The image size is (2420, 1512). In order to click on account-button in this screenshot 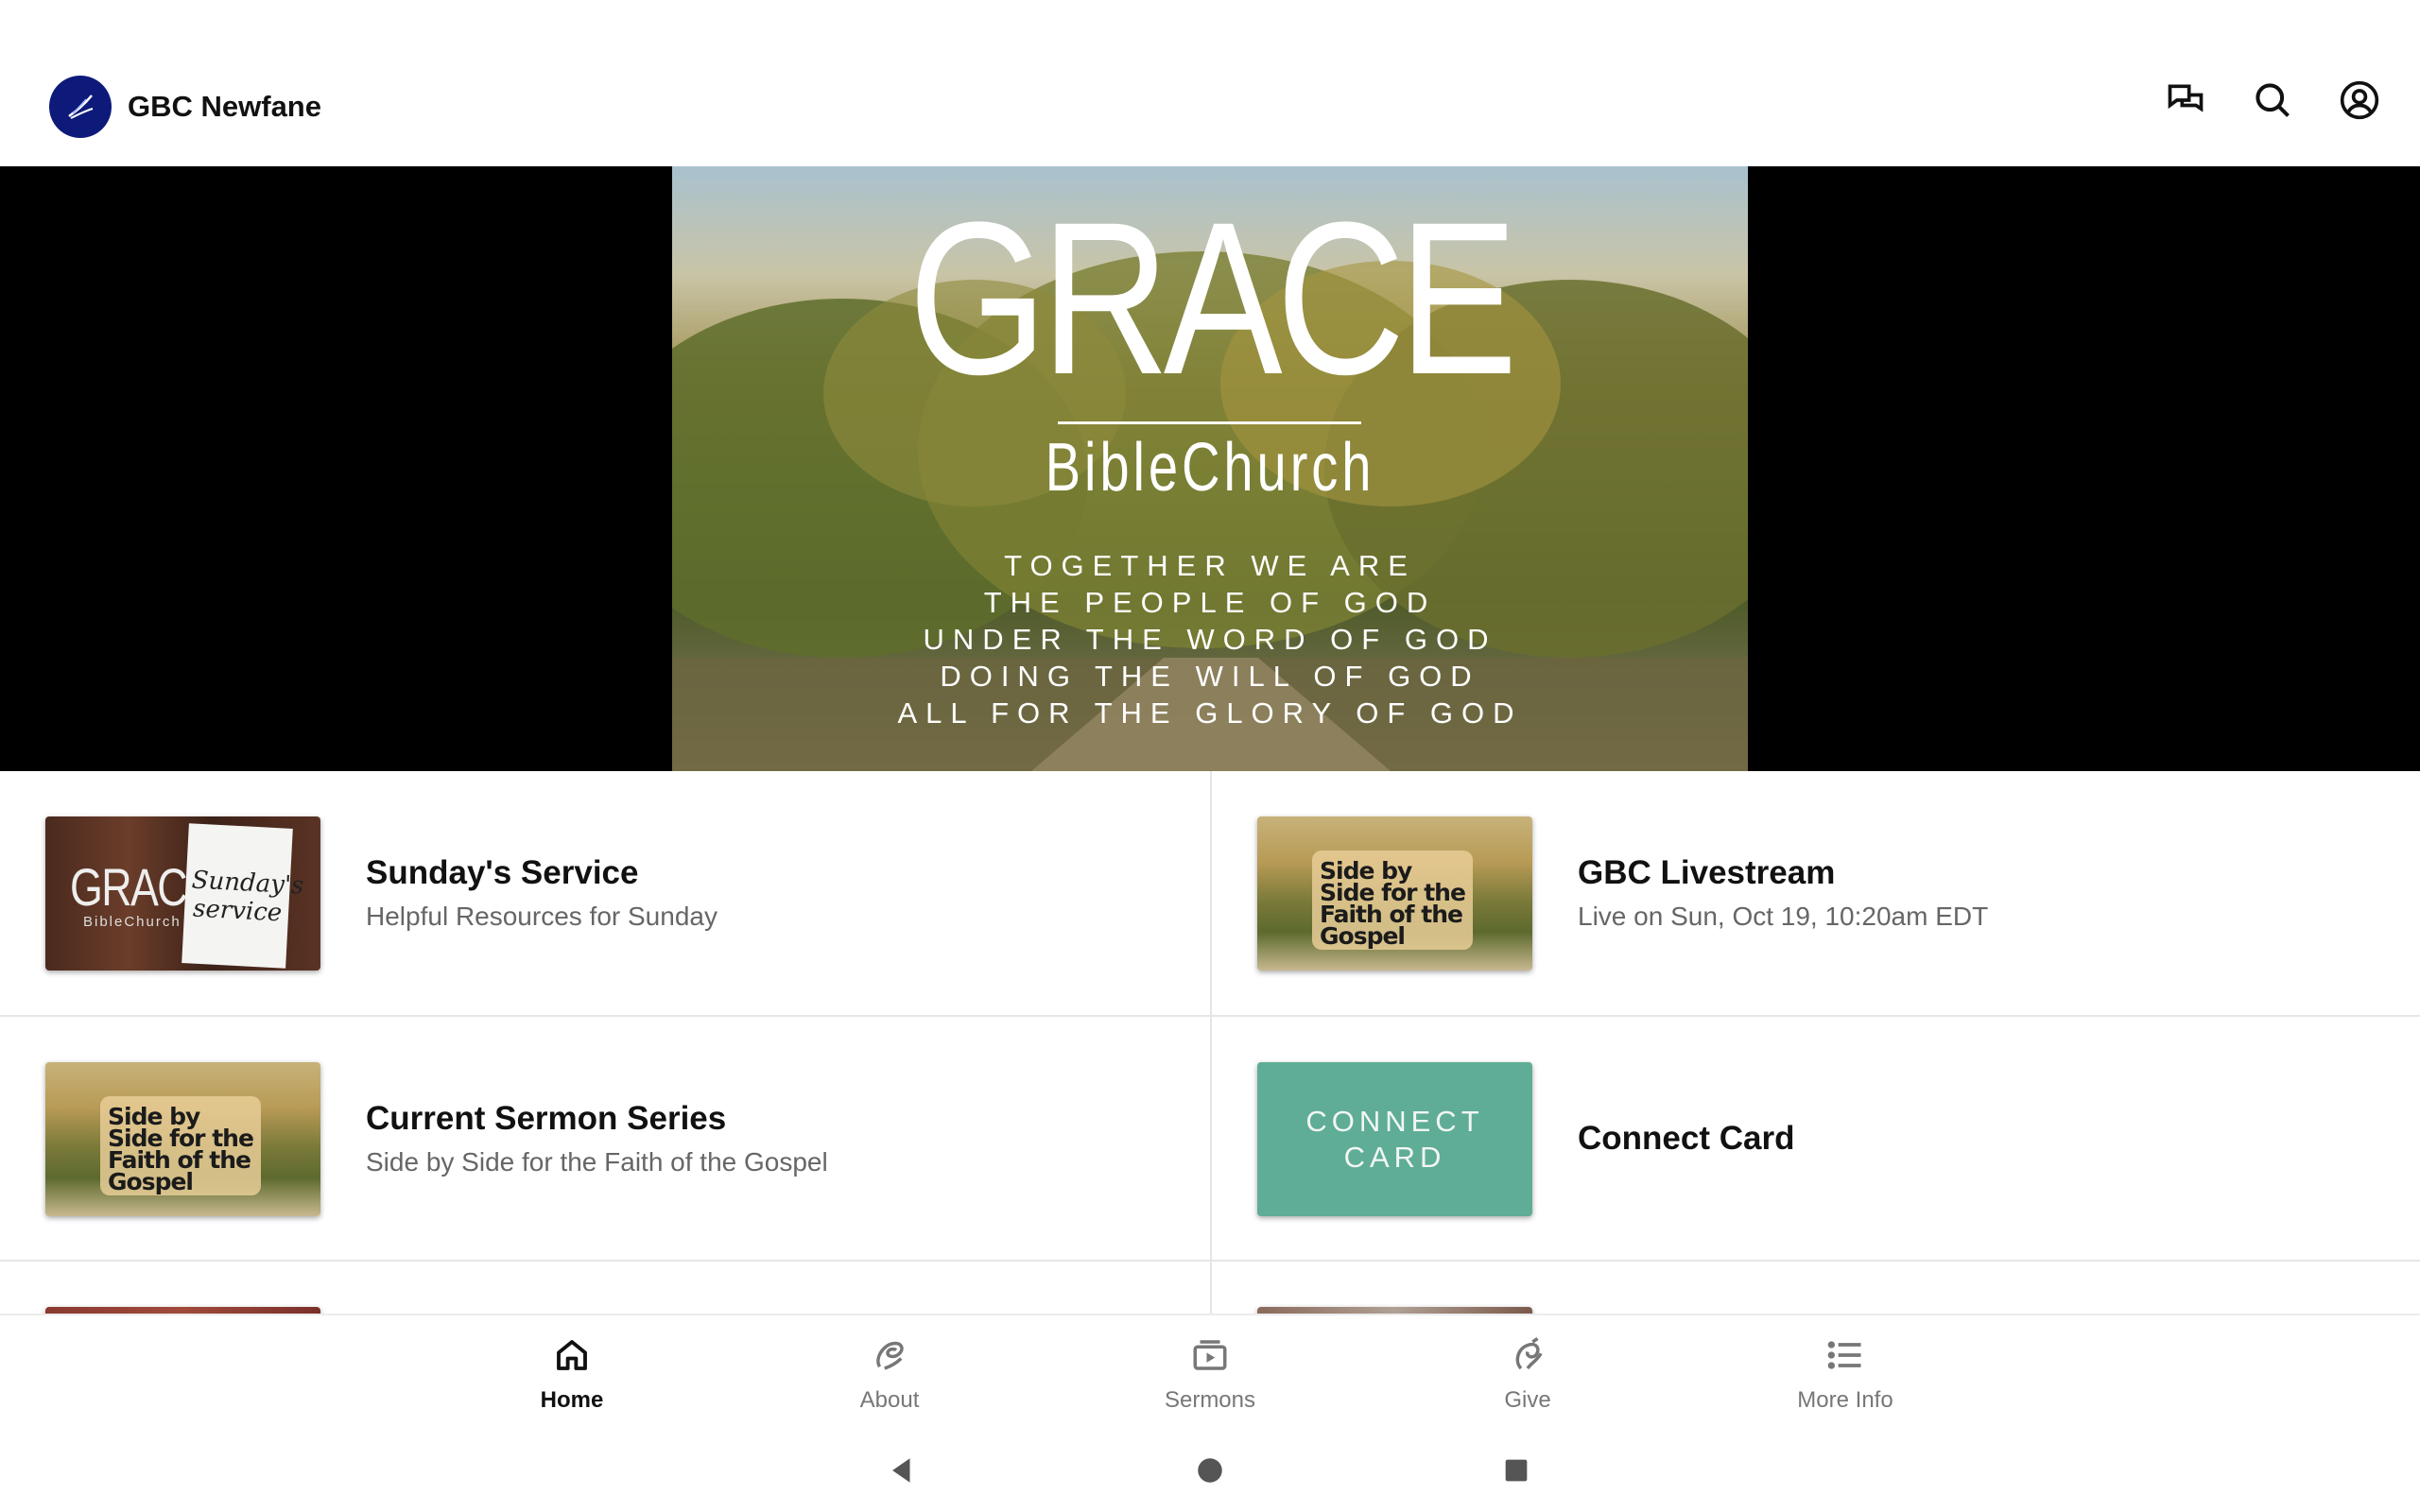, I will do `click(2359, 100)`.